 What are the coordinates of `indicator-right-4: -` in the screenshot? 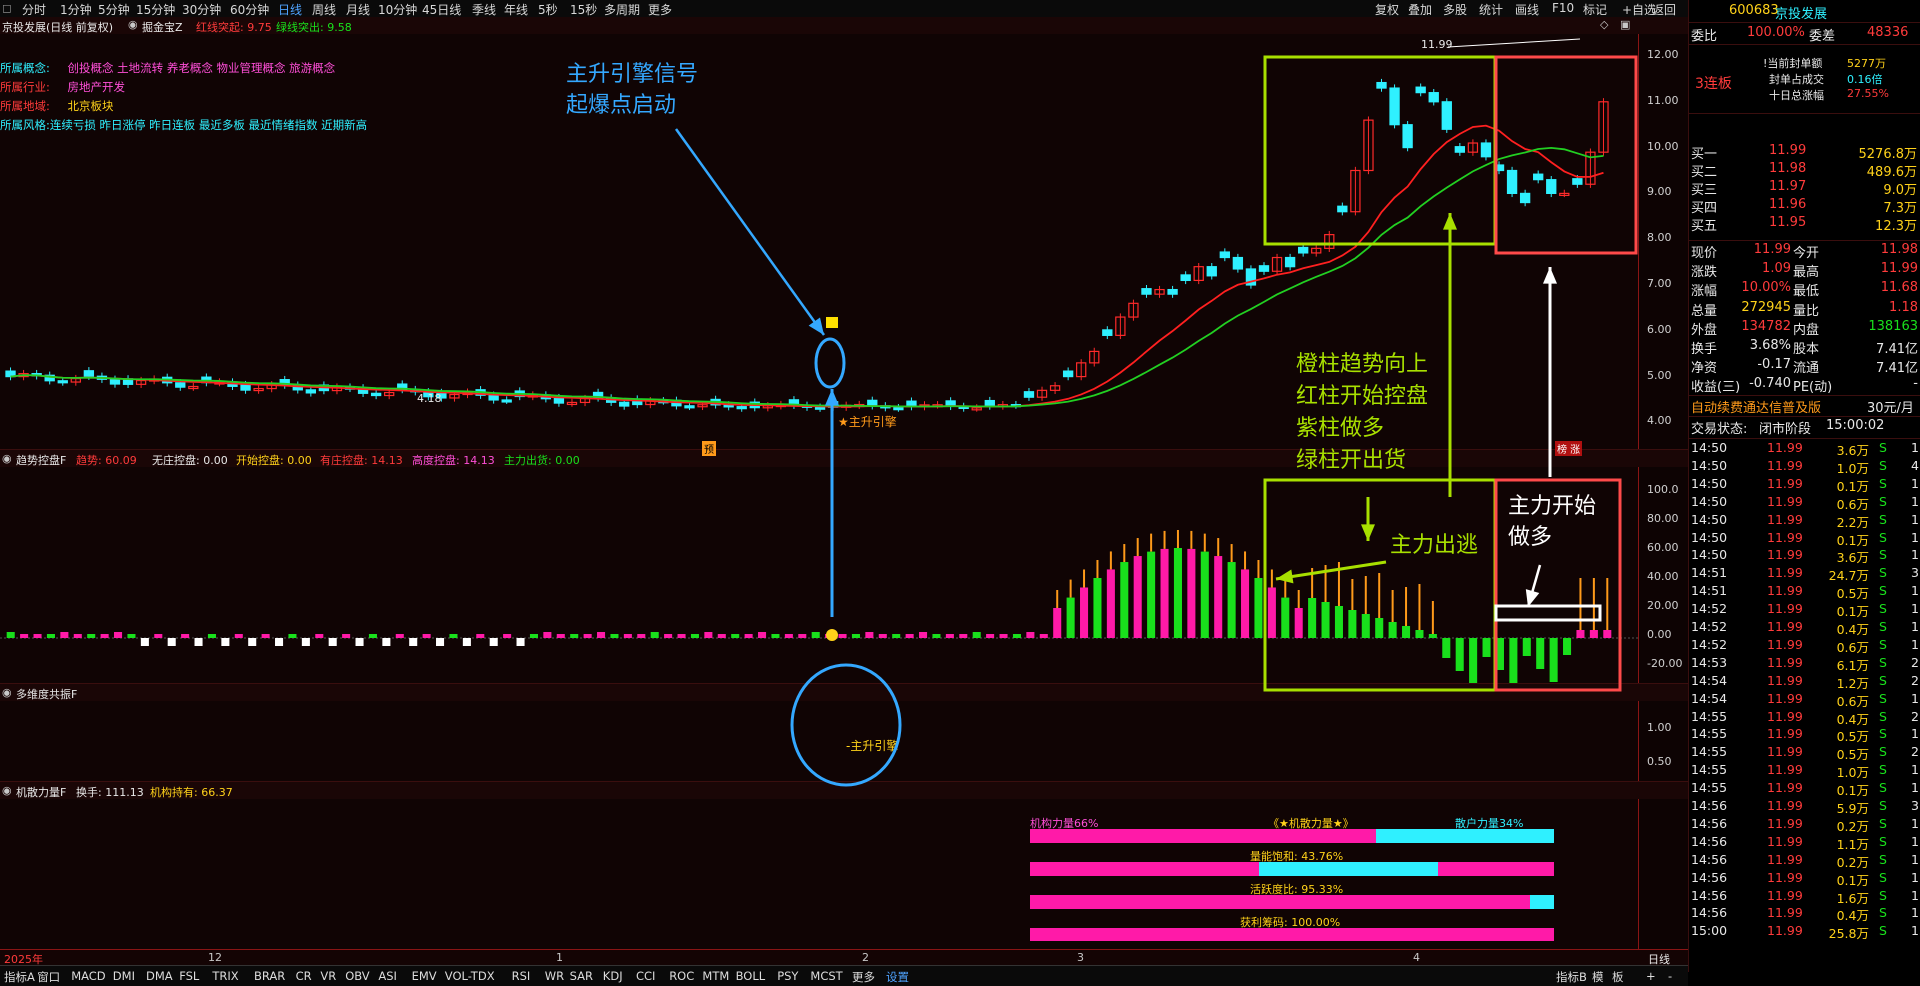 It's located at (1670, 976).